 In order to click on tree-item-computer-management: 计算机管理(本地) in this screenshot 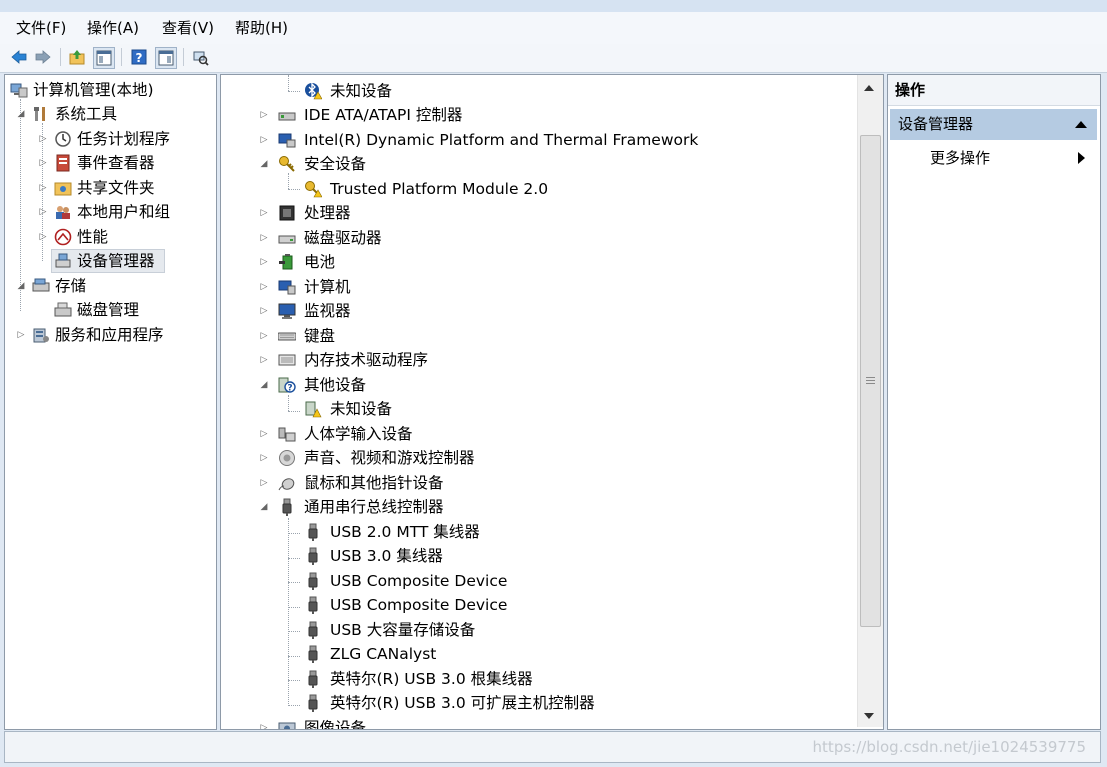, I will do `click(110, 90)`.